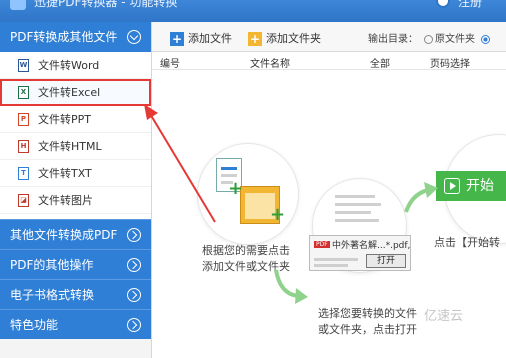 The width and height of the screenshot is (506, 358). I want to click on category-1: PDF的其他操作, so click(75, 264).